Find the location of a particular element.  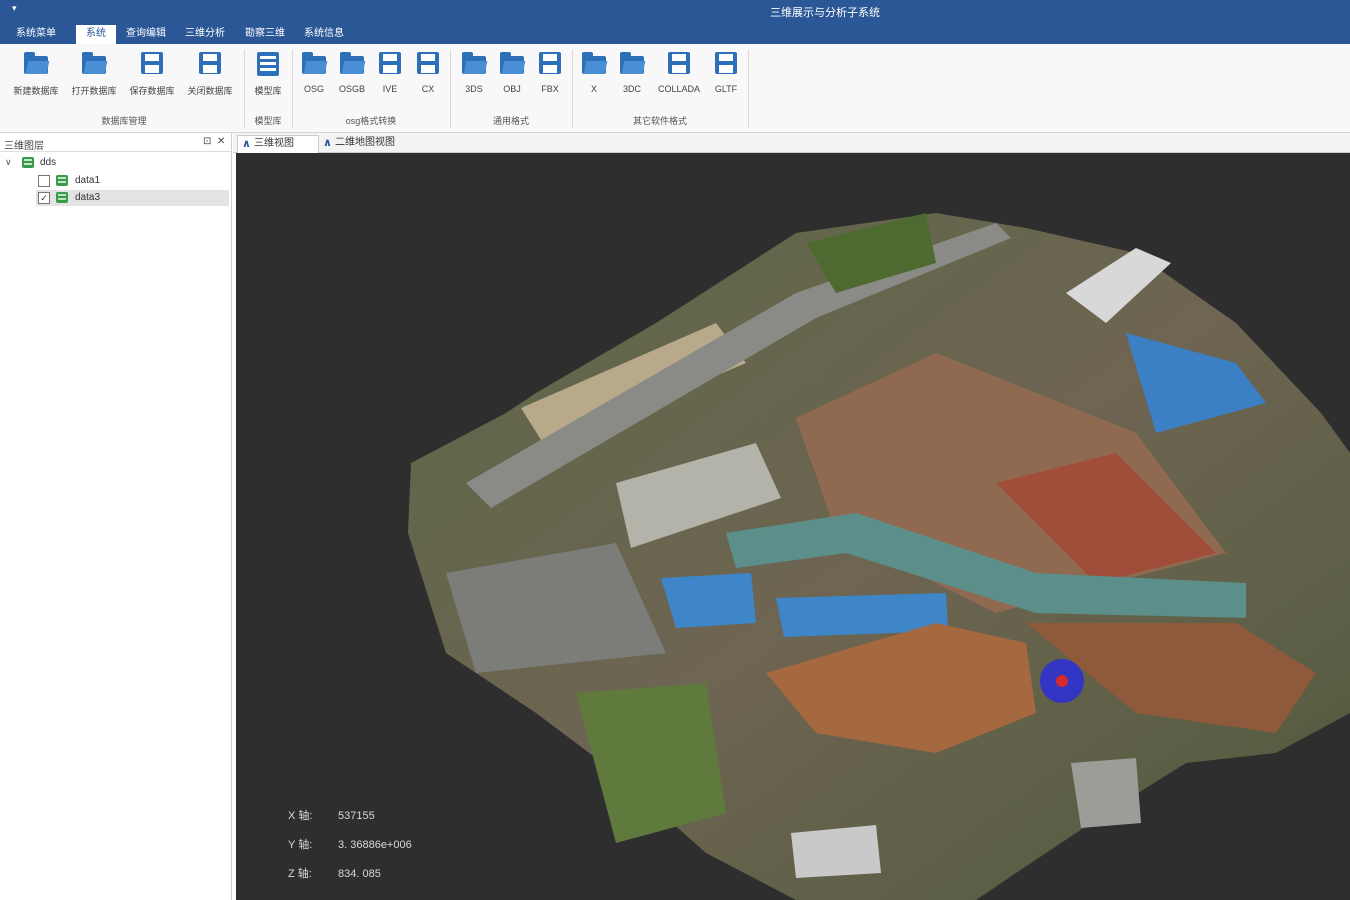

menu-tab-survey-3d: 勘察三维 is located at coordinates (265, 35).